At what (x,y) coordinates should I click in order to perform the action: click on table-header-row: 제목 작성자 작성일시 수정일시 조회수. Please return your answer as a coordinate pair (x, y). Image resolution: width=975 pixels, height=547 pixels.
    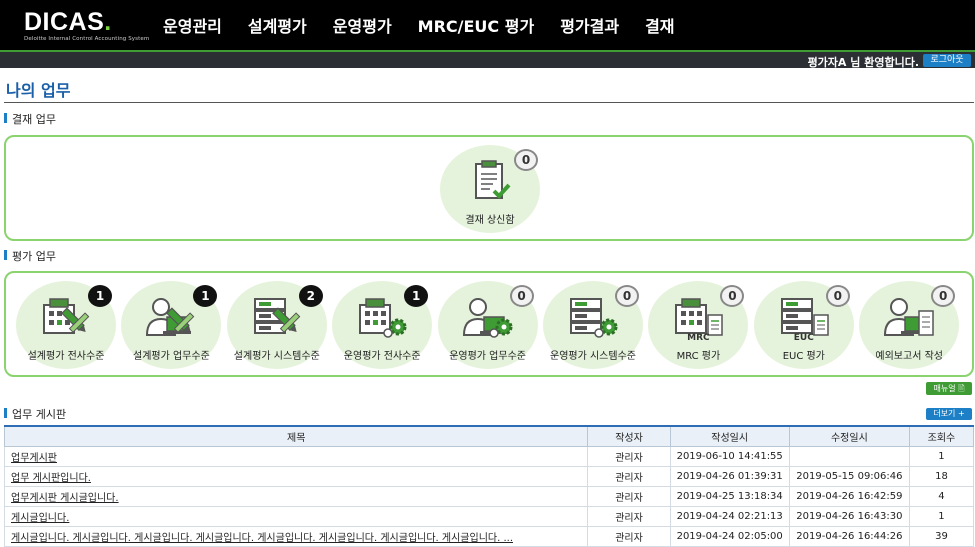
    Looking at the image, I should click on (489, 436).